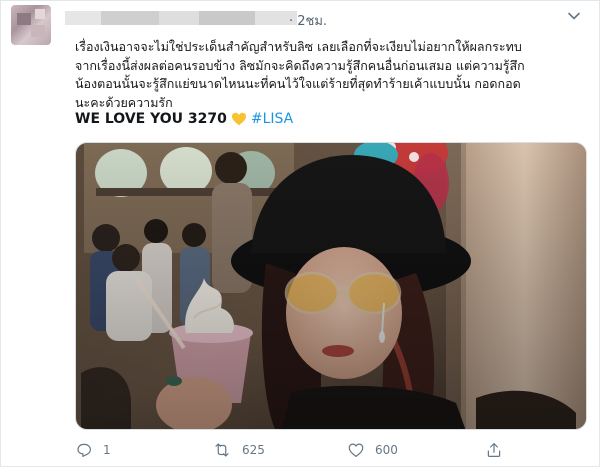  Describe the element at coordinates (386, 450) in the screenshot. I see `like-count: 600` at that location.